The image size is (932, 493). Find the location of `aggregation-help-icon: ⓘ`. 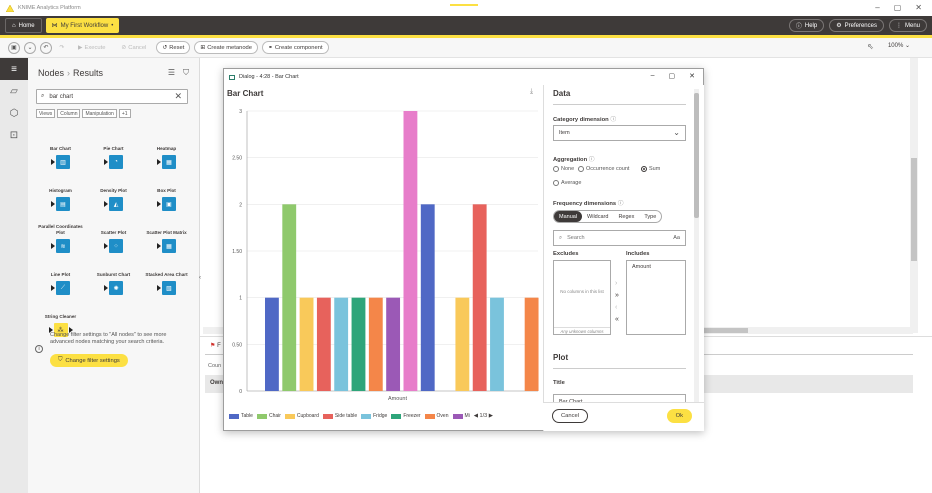

aggregation-help-icon: ⓘ is located at coordinates (592, 160).